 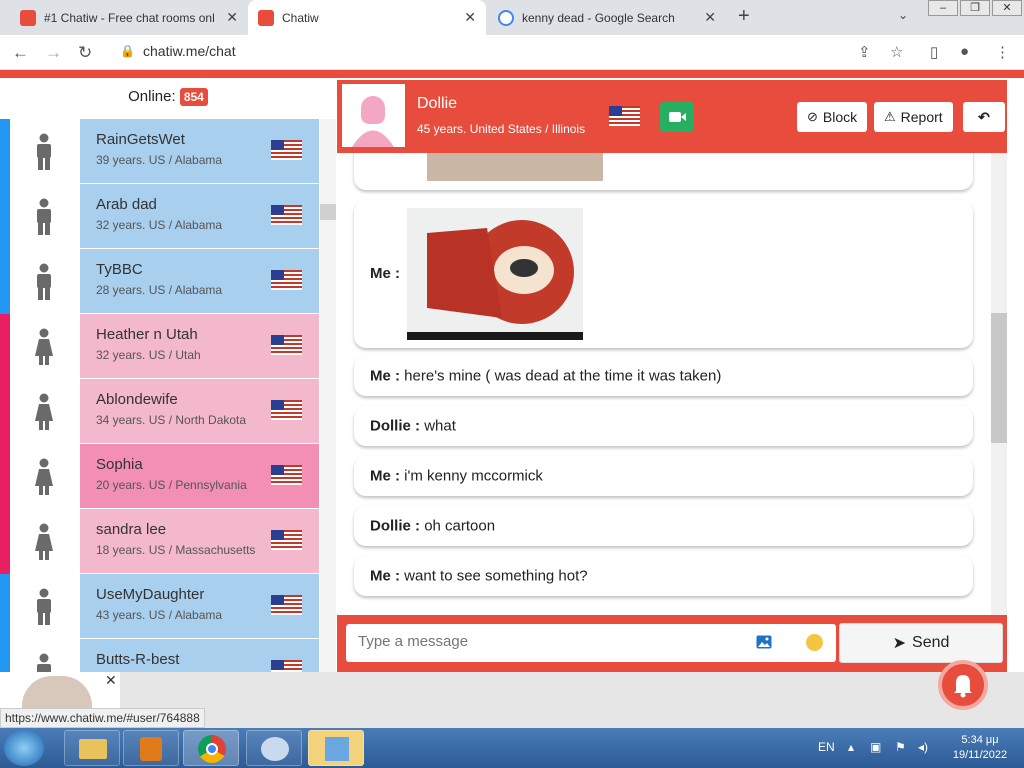 I want to click on block-button: ⊘ Block, so click(x=832, y=117).